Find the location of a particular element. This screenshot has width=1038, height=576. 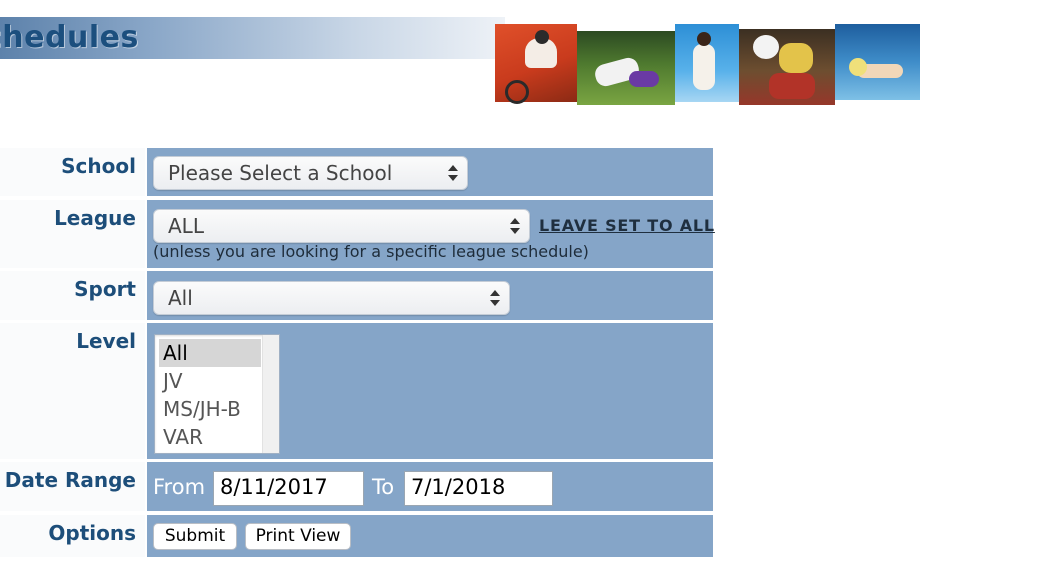

level-option: JV is located at coordinates (210, 381).